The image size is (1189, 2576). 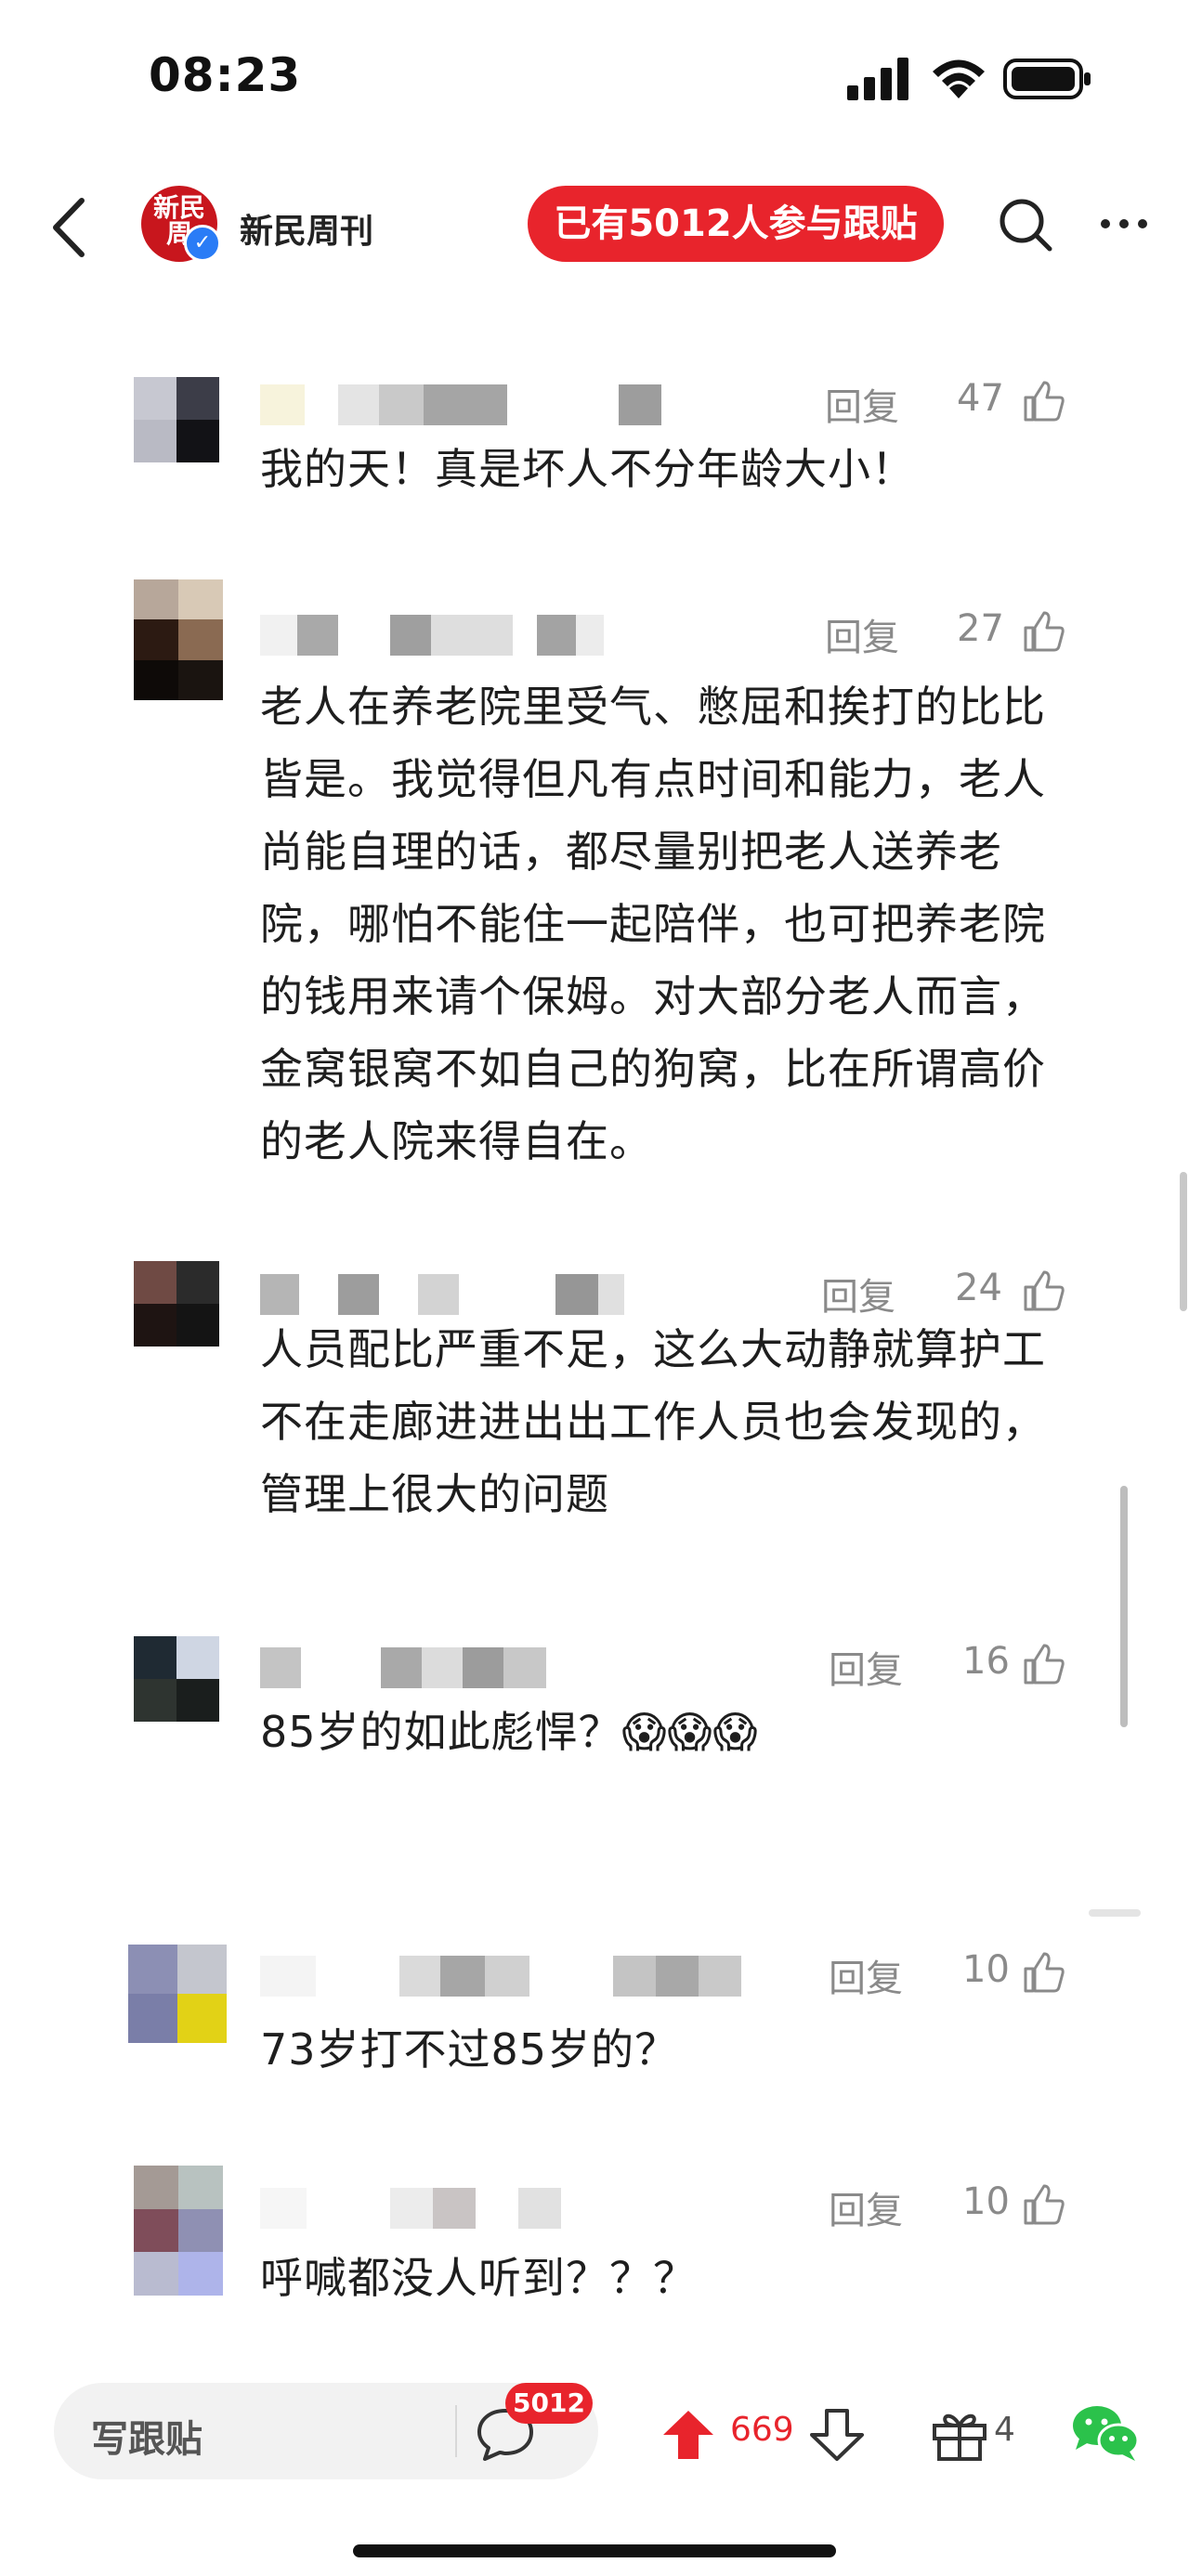 What do you see at coordinates (469, 2050) in the screenshot?
I see `comment-text: 73岁打不过85岁的？` at bounding box center [469, 2050].